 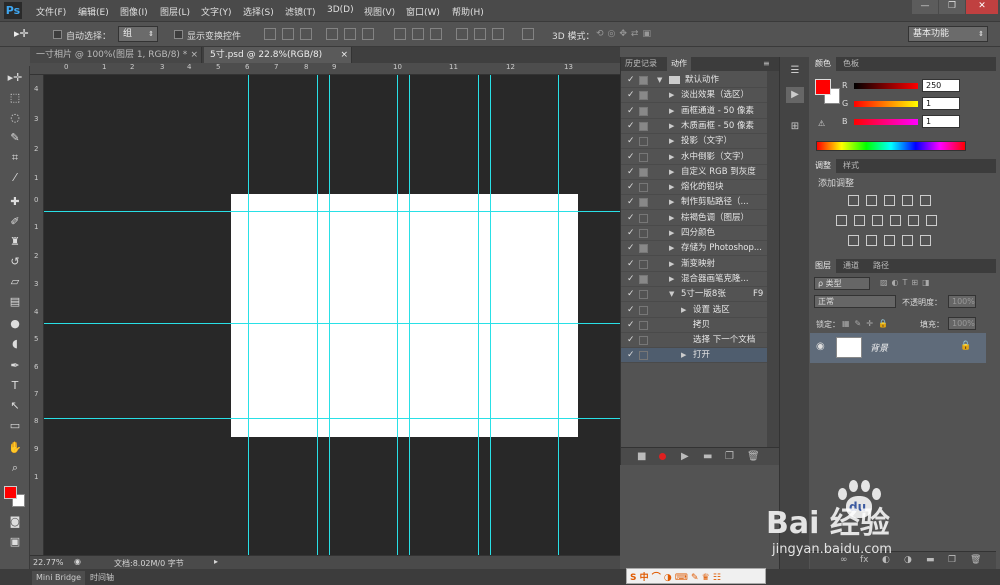 What do you see at coordinates (795, 95) in the screenshot?
I see `actions-panel-icon: ▶` at bounding box center [795, 95].